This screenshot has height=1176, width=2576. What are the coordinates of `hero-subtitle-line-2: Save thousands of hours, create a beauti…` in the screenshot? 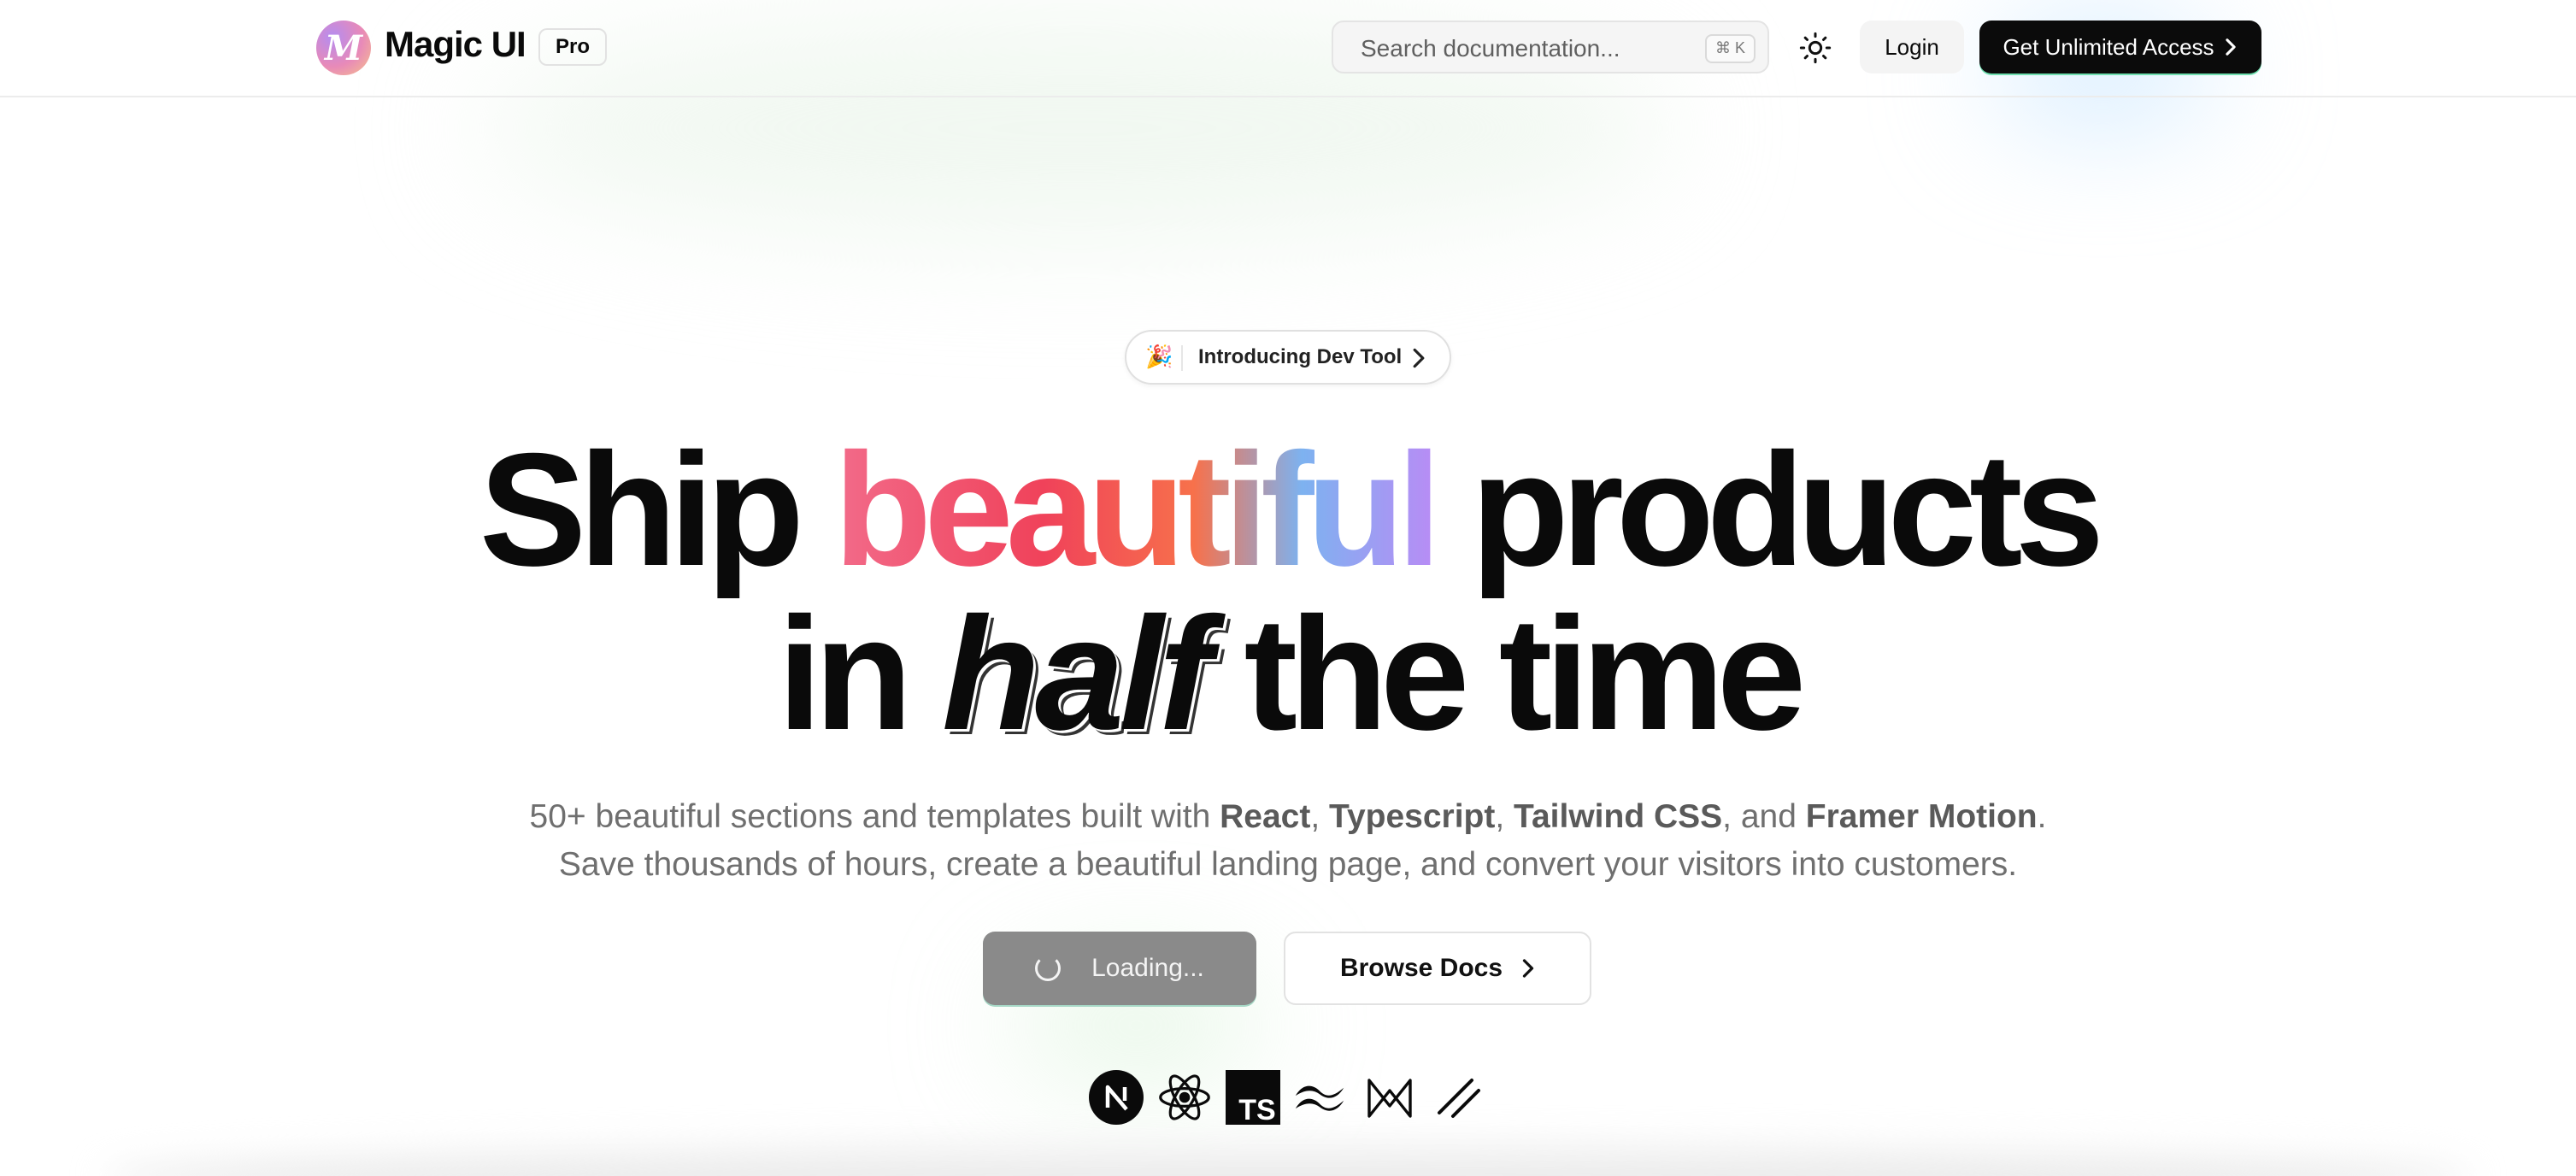 It's located at (1288, 864).